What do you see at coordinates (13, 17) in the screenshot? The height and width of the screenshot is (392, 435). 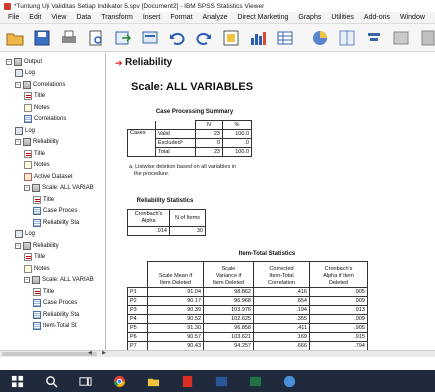 I see `menu-file: File` at bounding box center [13, 17].